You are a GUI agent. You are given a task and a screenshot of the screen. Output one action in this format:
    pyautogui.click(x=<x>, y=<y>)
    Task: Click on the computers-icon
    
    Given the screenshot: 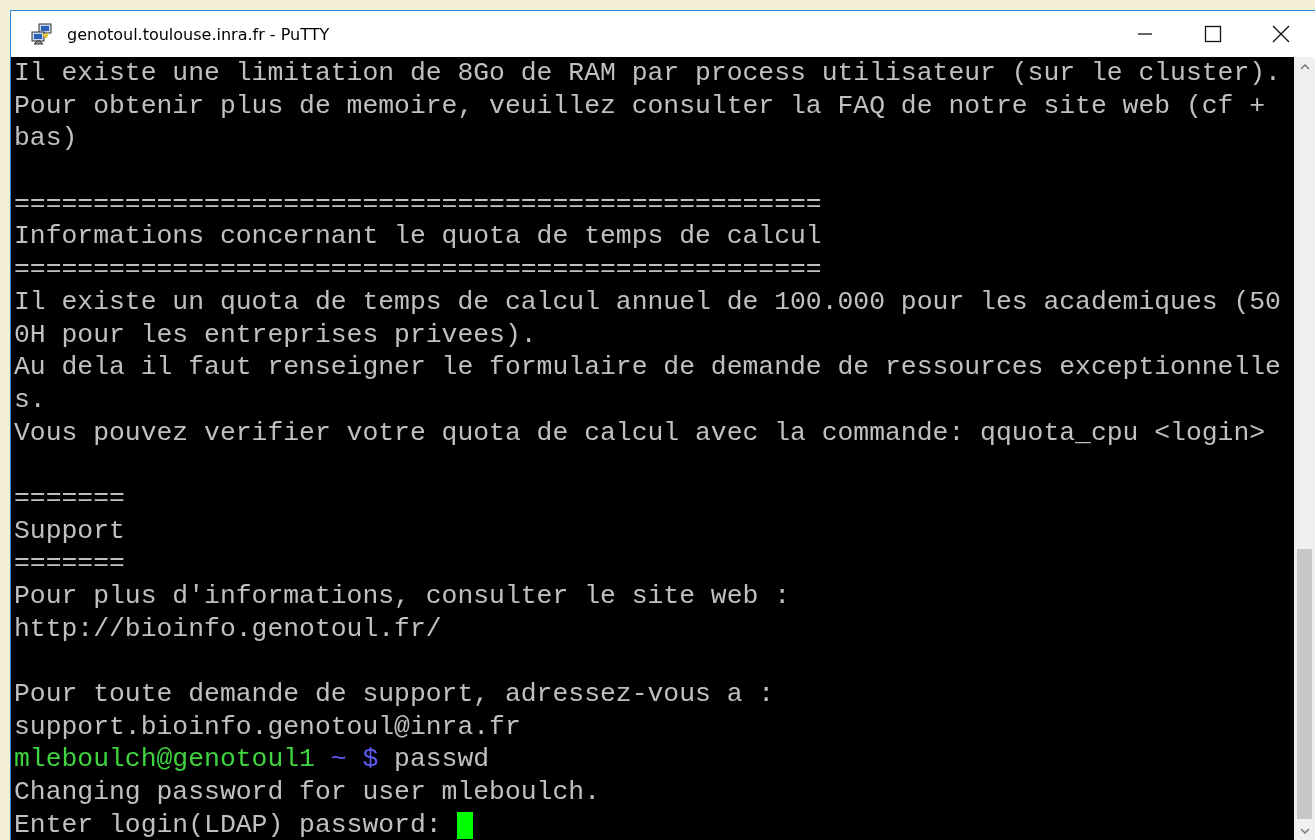 What is the action you would take?
    pyautogui.click(x=42, y=34)
    